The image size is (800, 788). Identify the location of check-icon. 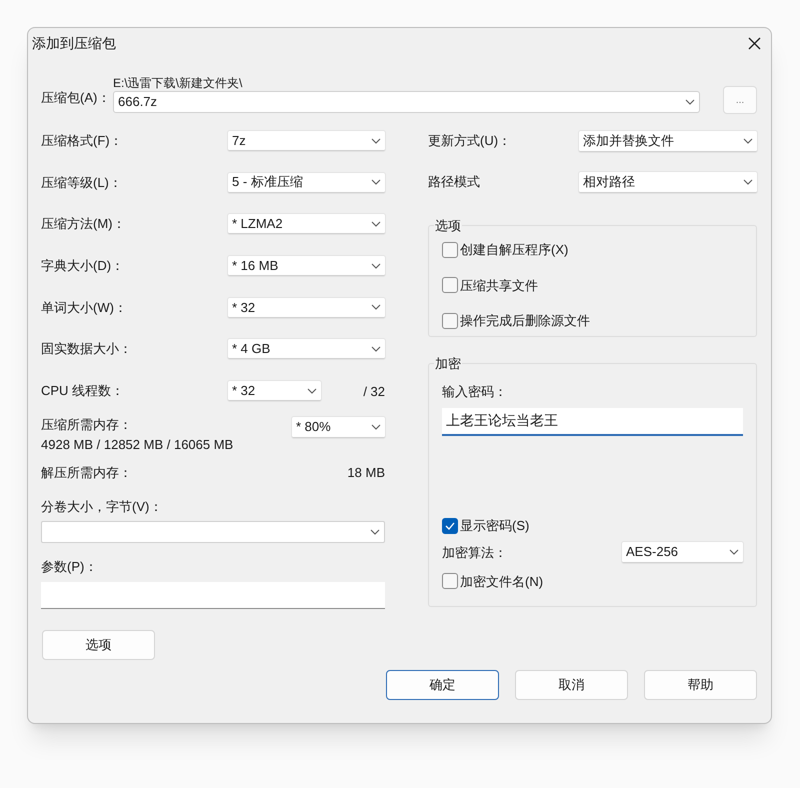
(450, 526).